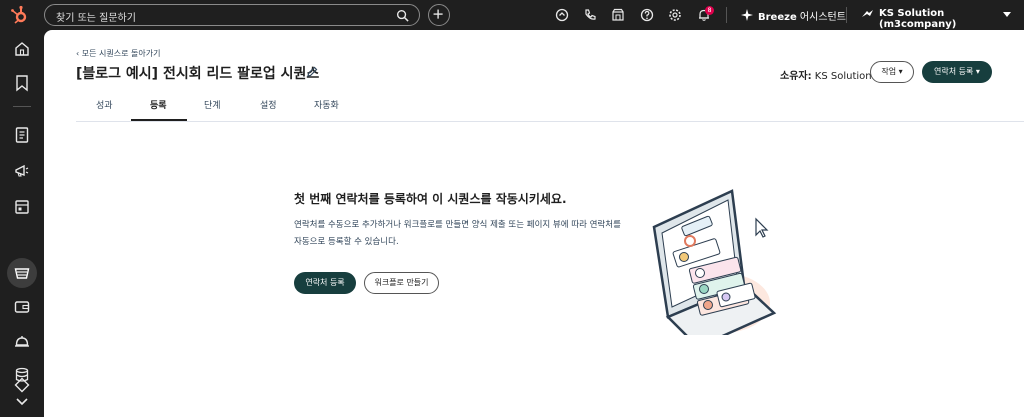 The width and height of the screenshot is (1024, 417). Describe the element at coordinates (326, 104) in the screenshot. I see `tab-automation: 자동화` at that location.